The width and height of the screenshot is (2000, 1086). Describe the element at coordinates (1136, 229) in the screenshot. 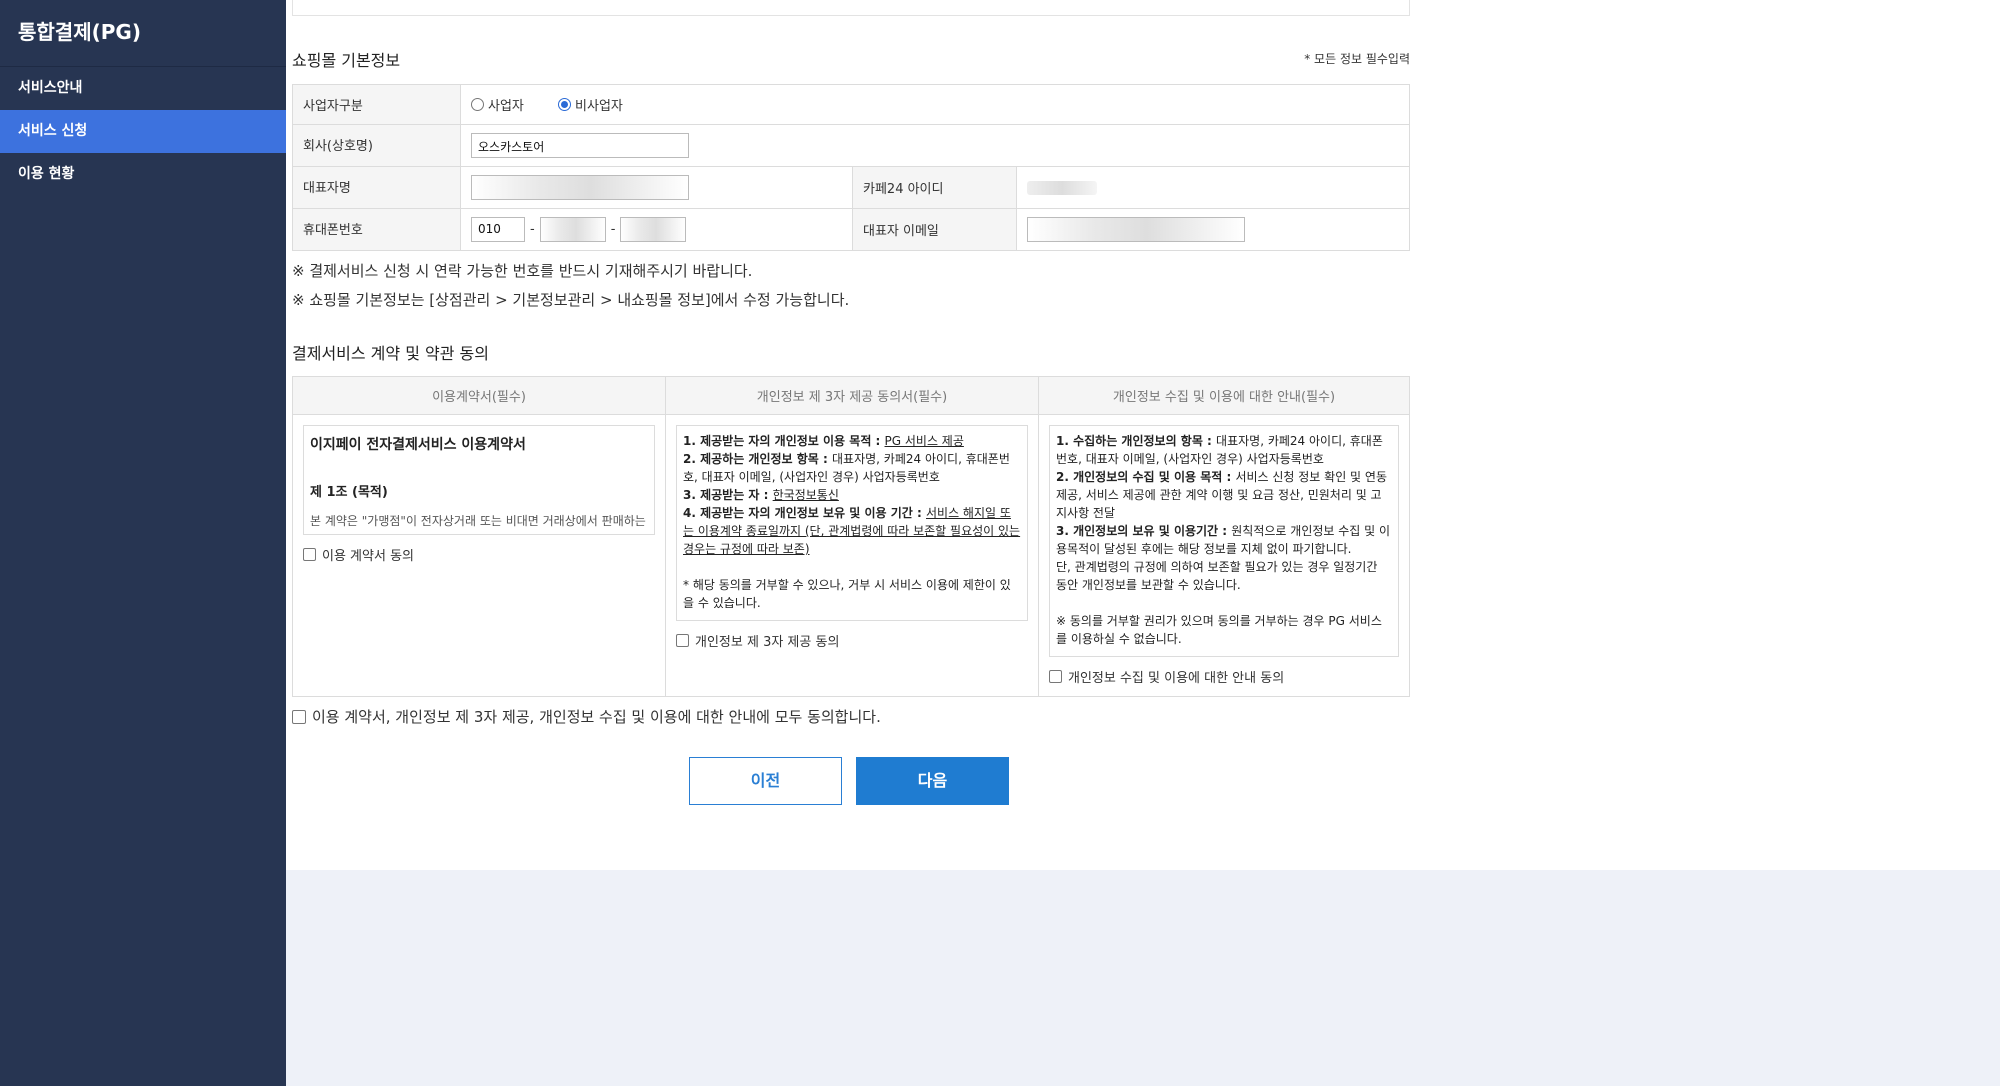

I see `ceo-email-input` at that location.